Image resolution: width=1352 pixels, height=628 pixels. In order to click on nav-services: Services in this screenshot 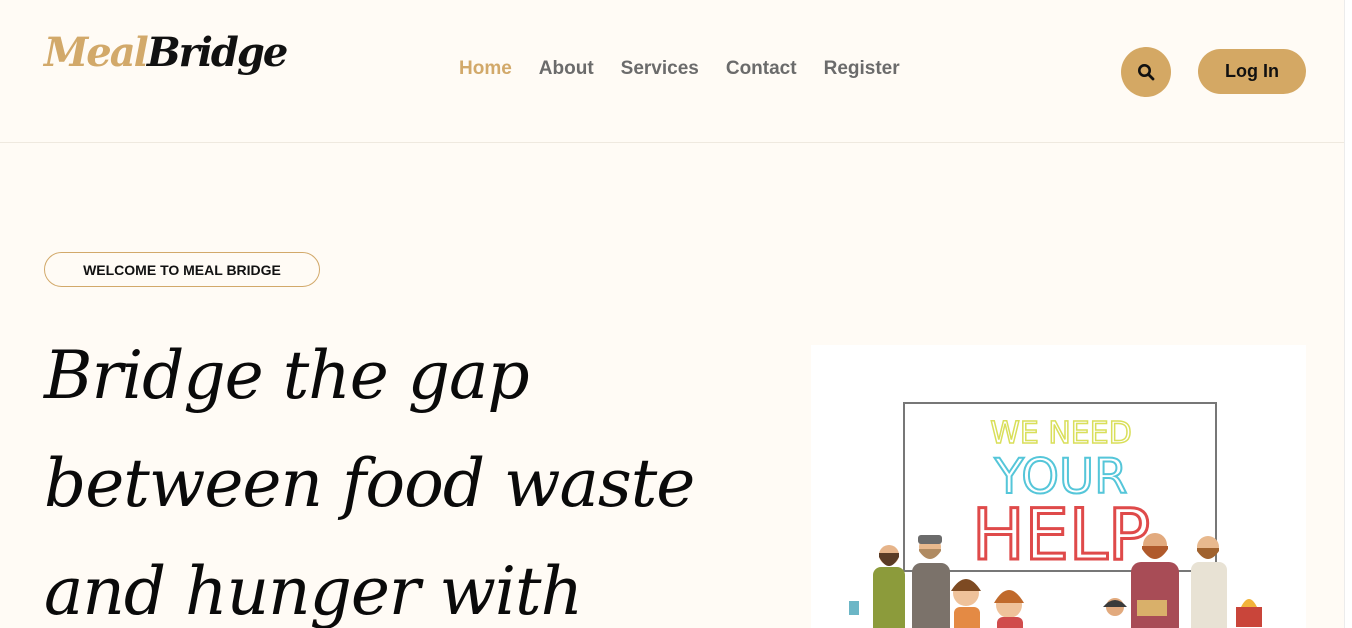, I will do `click(660, 69)`.